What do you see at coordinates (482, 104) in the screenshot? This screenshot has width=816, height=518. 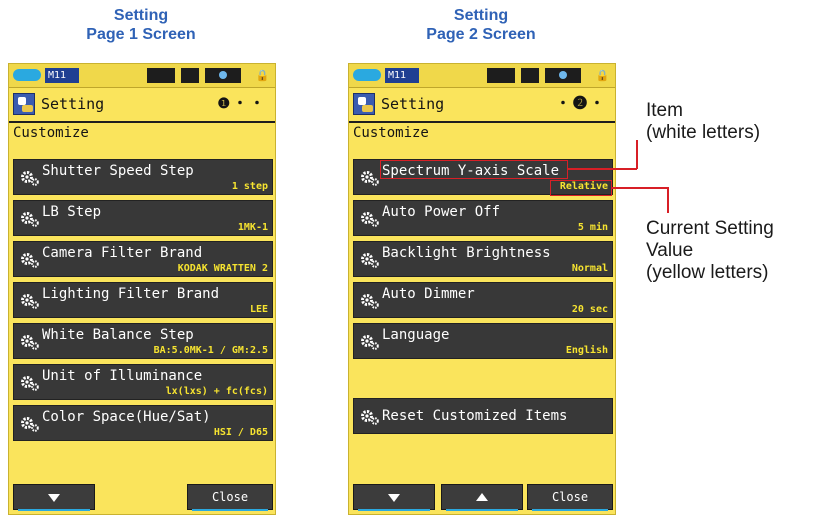 I see `title-bar: Setting ・❷・` at bounding box center [482, 104].